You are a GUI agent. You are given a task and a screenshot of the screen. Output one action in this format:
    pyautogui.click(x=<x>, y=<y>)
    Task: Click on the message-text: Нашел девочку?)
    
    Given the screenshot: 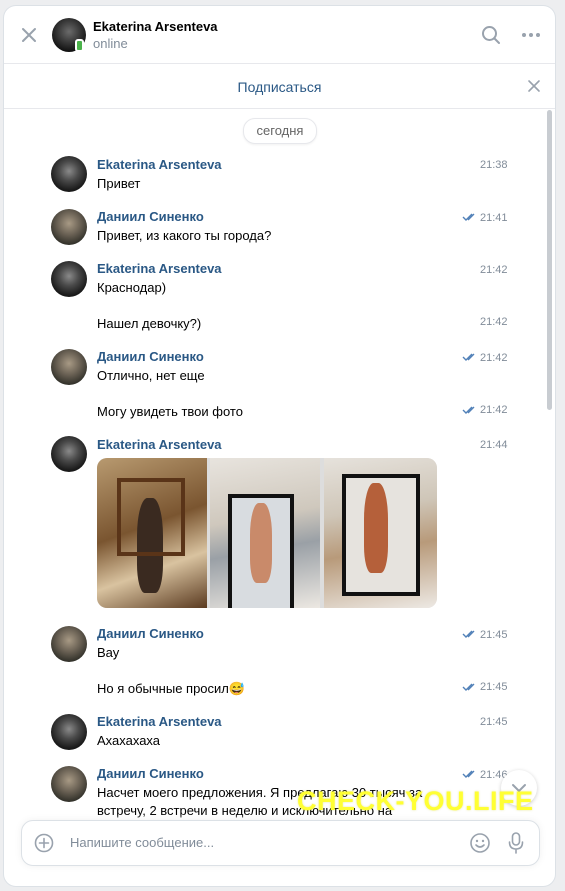 What is the action you would take?
    pyautogui.click(x=149, y=323)
    